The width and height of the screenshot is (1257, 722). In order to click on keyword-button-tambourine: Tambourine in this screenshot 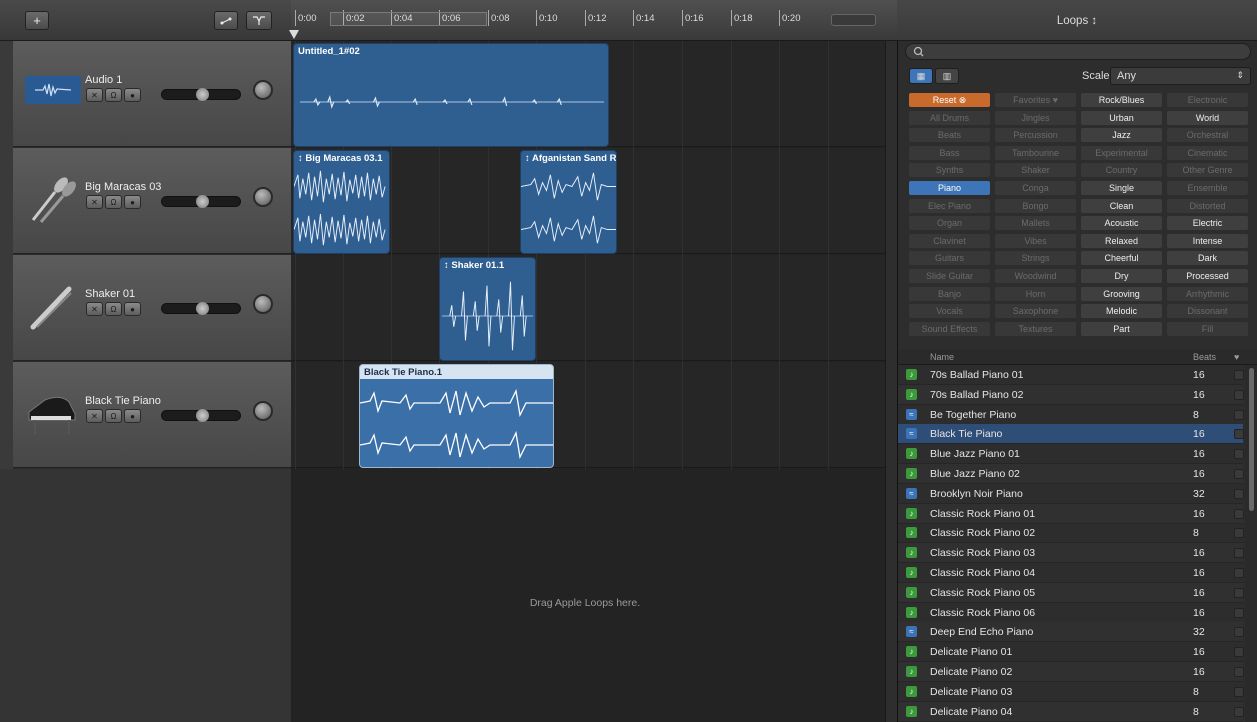, I will do `click(1035, 152)`.